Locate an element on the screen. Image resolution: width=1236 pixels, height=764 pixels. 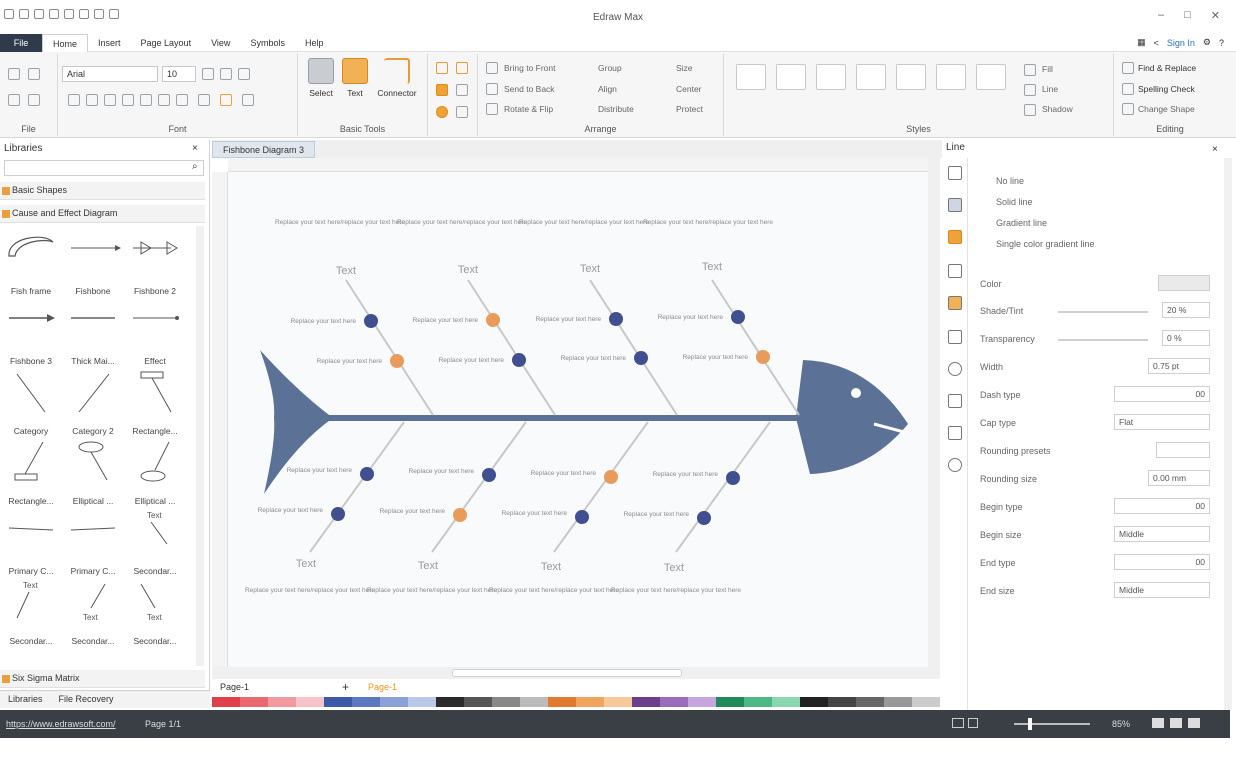
rounding-presets-select is located at coordinates (1183, 450).